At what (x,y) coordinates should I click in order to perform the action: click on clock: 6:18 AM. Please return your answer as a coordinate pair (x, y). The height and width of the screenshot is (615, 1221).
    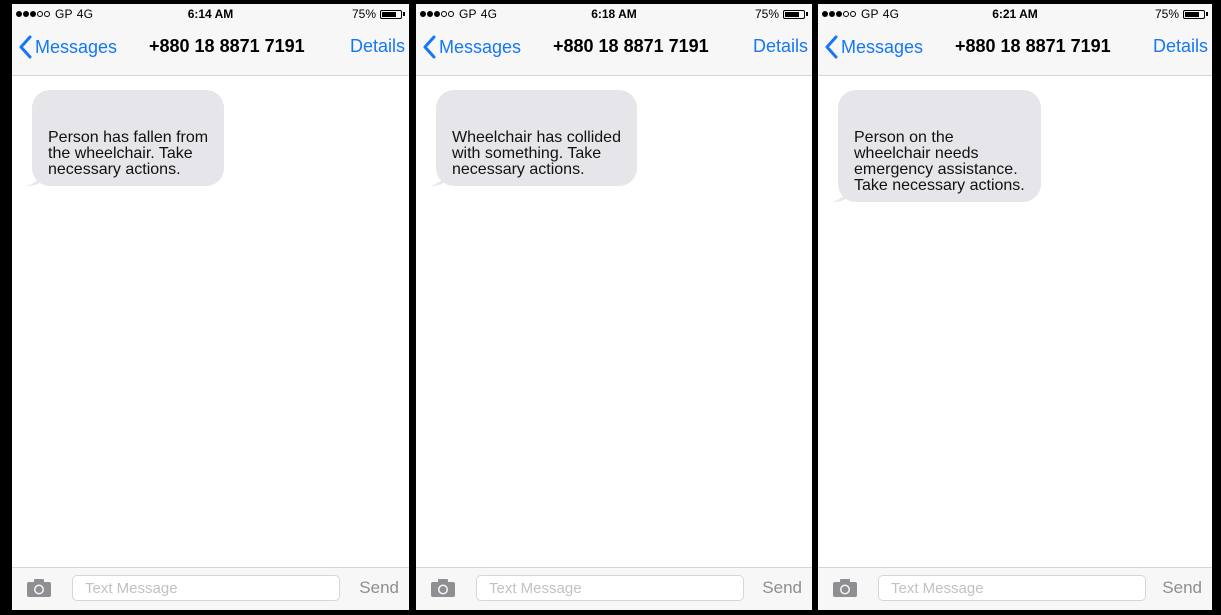
    Looking at the image, I should click on (614, 14).